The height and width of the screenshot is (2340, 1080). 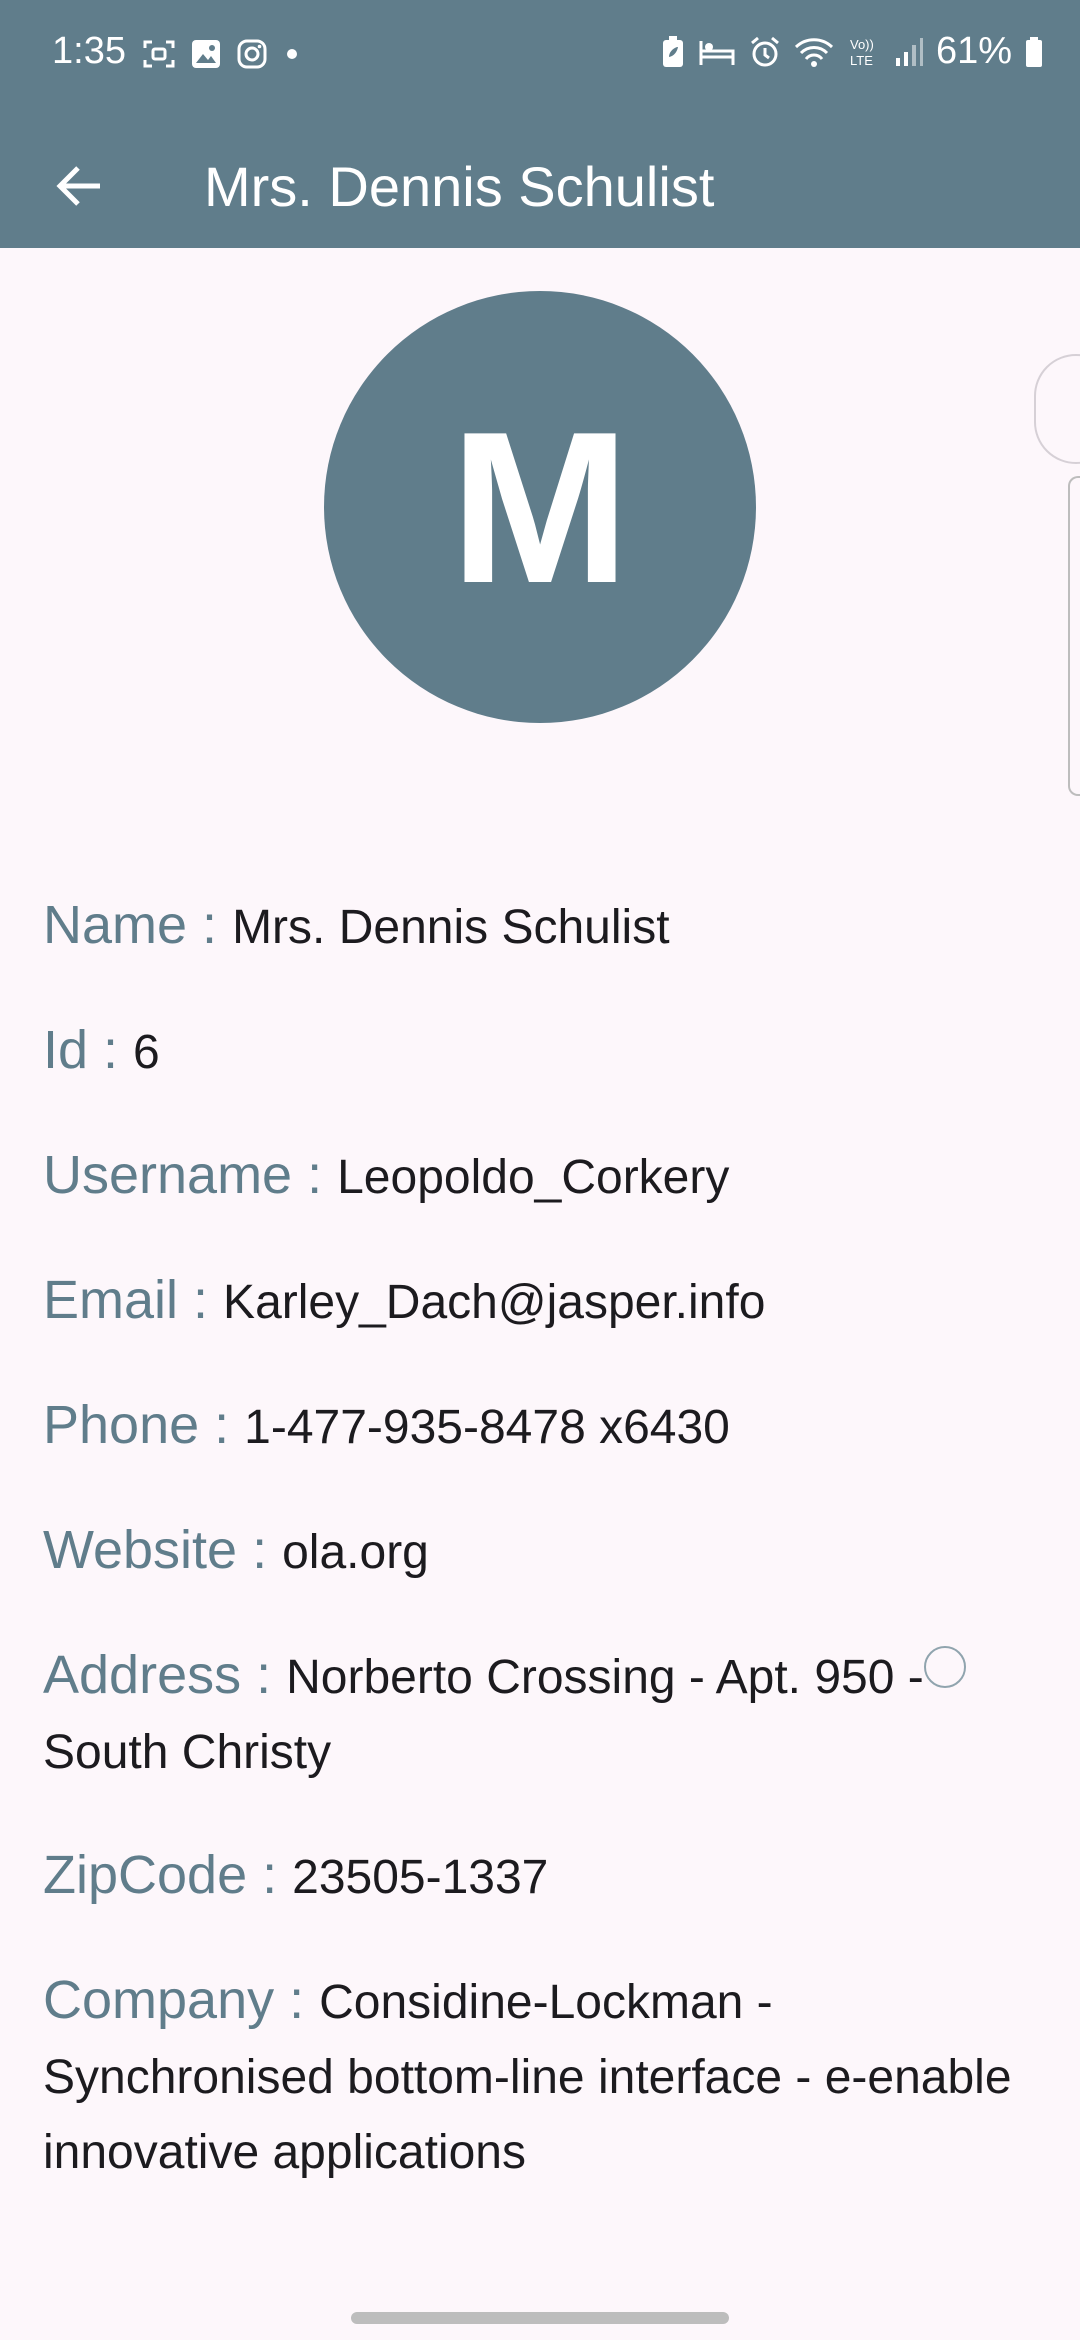 What do you see at coordinates (1034, 51) in the screenshot?
I see `battery-icon` at bounding box center [1034, 51].